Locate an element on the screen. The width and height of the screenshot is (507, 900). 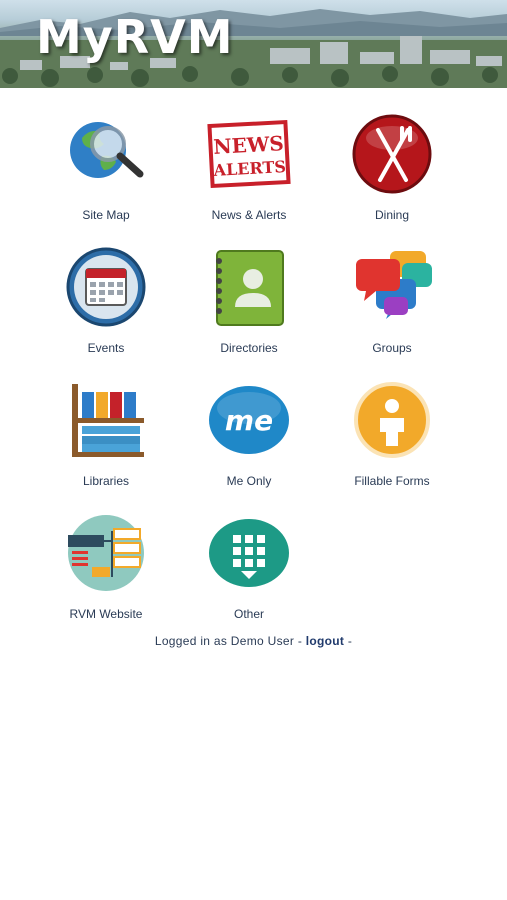
tile-news-alerts: NEWS ALERTS News & Alerts is located at coordinates (249, 166).